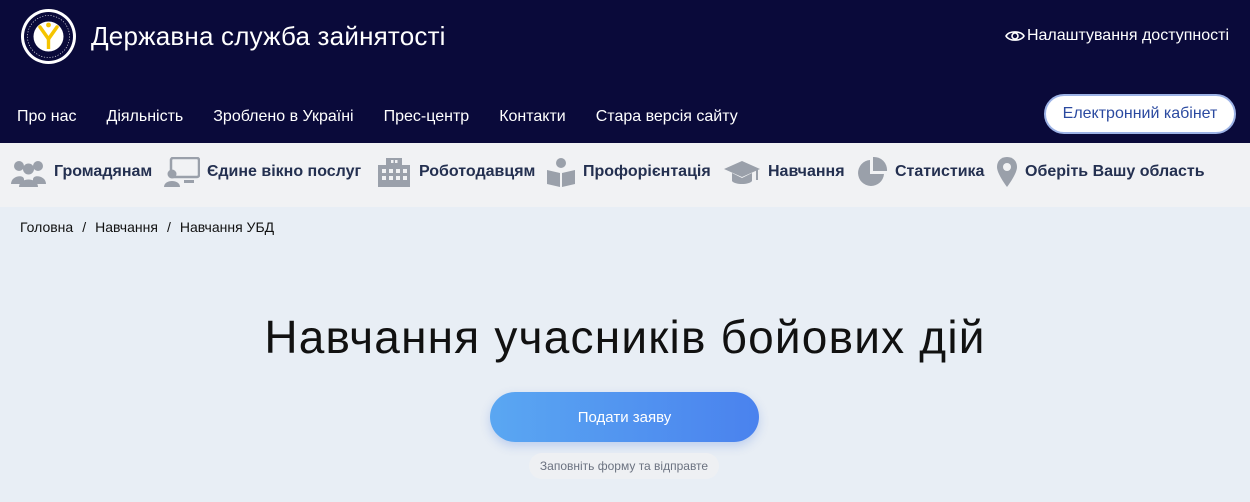 This screenshot has width=1250, height=502. Describe the element at coordinates (182, 172) in the screenshot. I see `monitor-user-icon` at that location.